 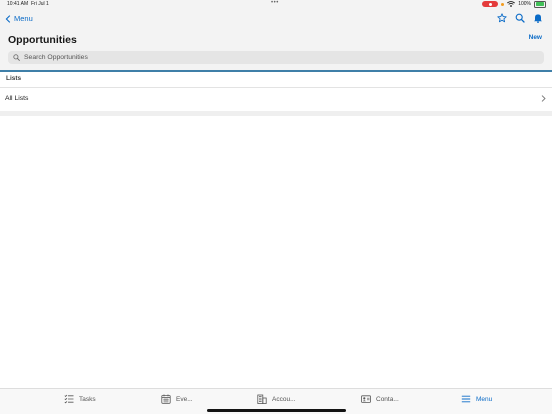 I want to click on bell-icon, so click(x=538, y=18).